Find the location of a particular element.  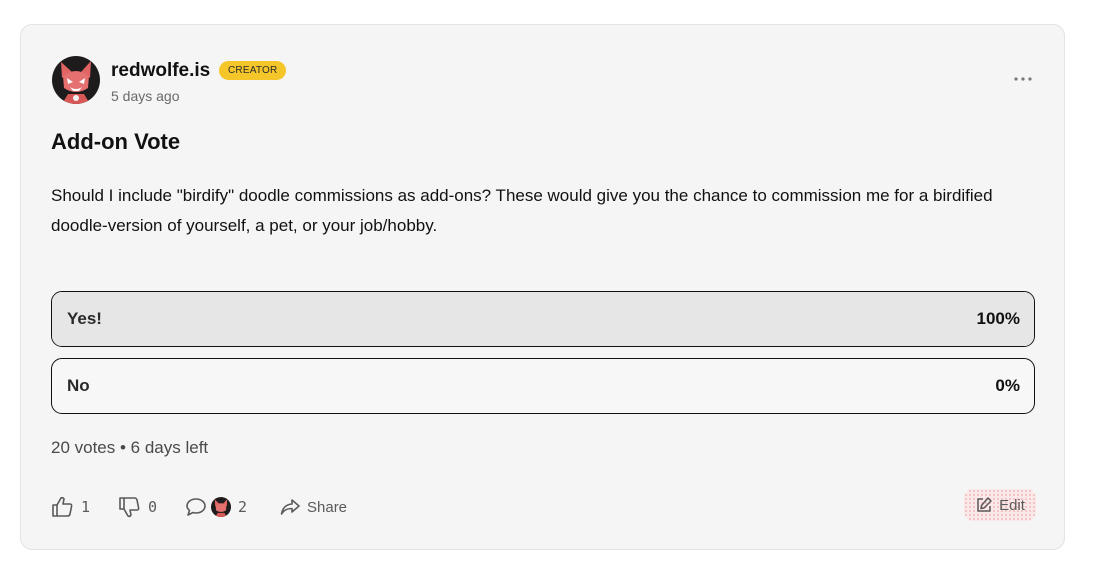

poll-option-fill is located at coordinates (543, 319).